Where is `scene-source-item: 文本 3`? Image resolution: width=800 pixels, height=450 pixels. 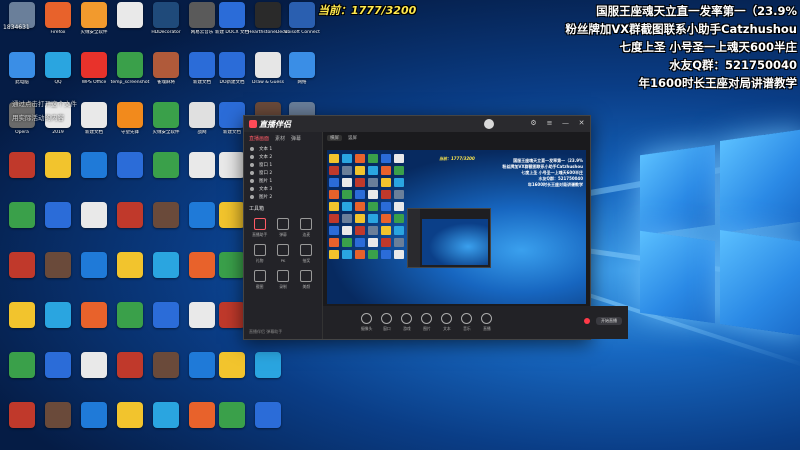 scene-source-item: 文本 3 is located at coordinates (283, 189).